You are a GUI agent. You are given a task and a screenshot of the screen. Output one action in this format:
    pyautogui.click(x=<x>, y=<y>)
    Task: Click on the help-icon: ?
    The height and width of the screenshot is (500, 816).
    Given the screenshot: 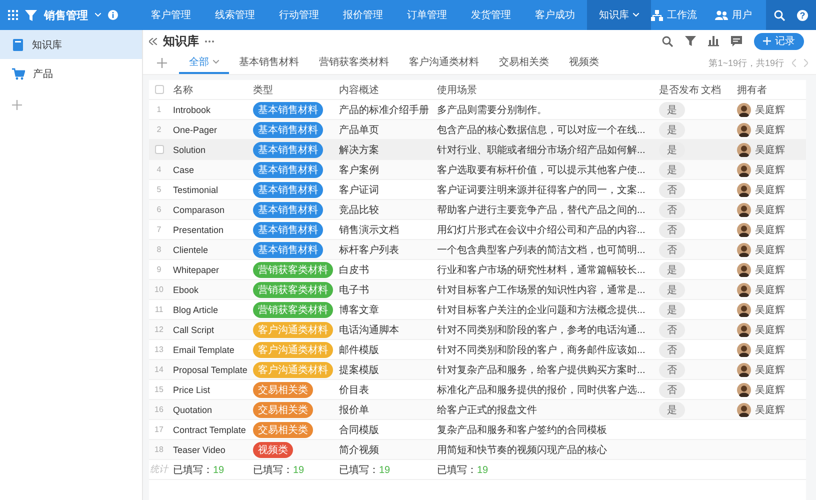 What is the action you would take?
    pyautogui.click(x=802, y=15)
    